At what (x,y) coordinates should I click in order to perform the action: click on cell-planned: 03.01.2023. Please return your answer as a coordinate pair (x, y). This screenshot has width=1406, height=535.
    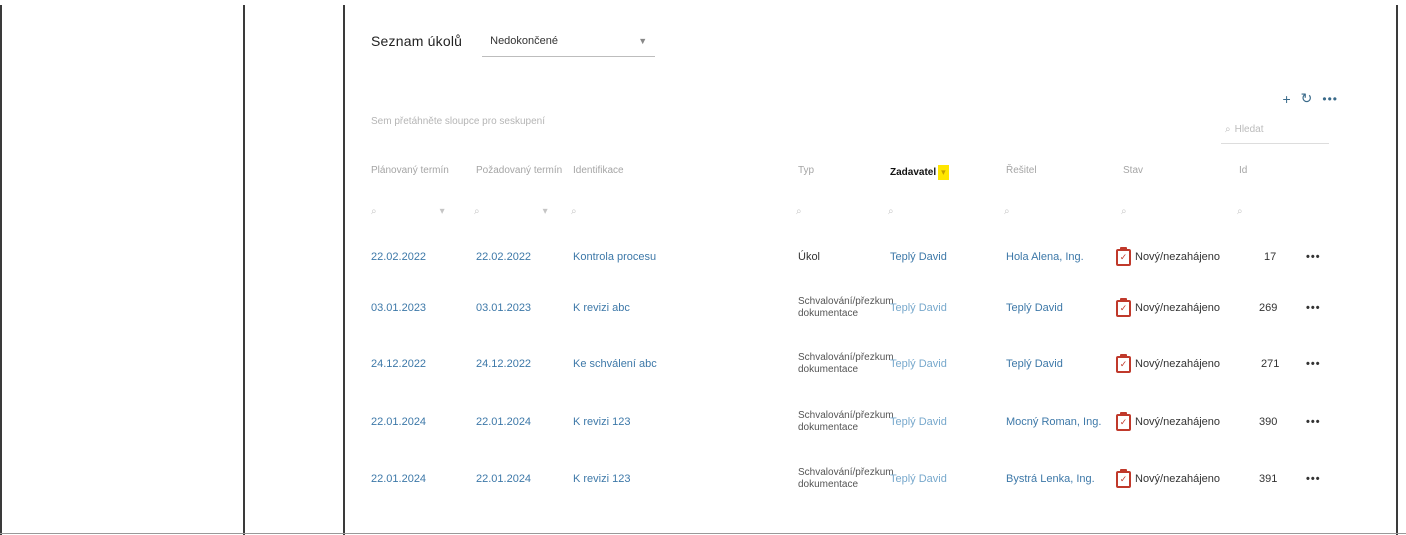
    Looking at the image, I should click on (398, 308).